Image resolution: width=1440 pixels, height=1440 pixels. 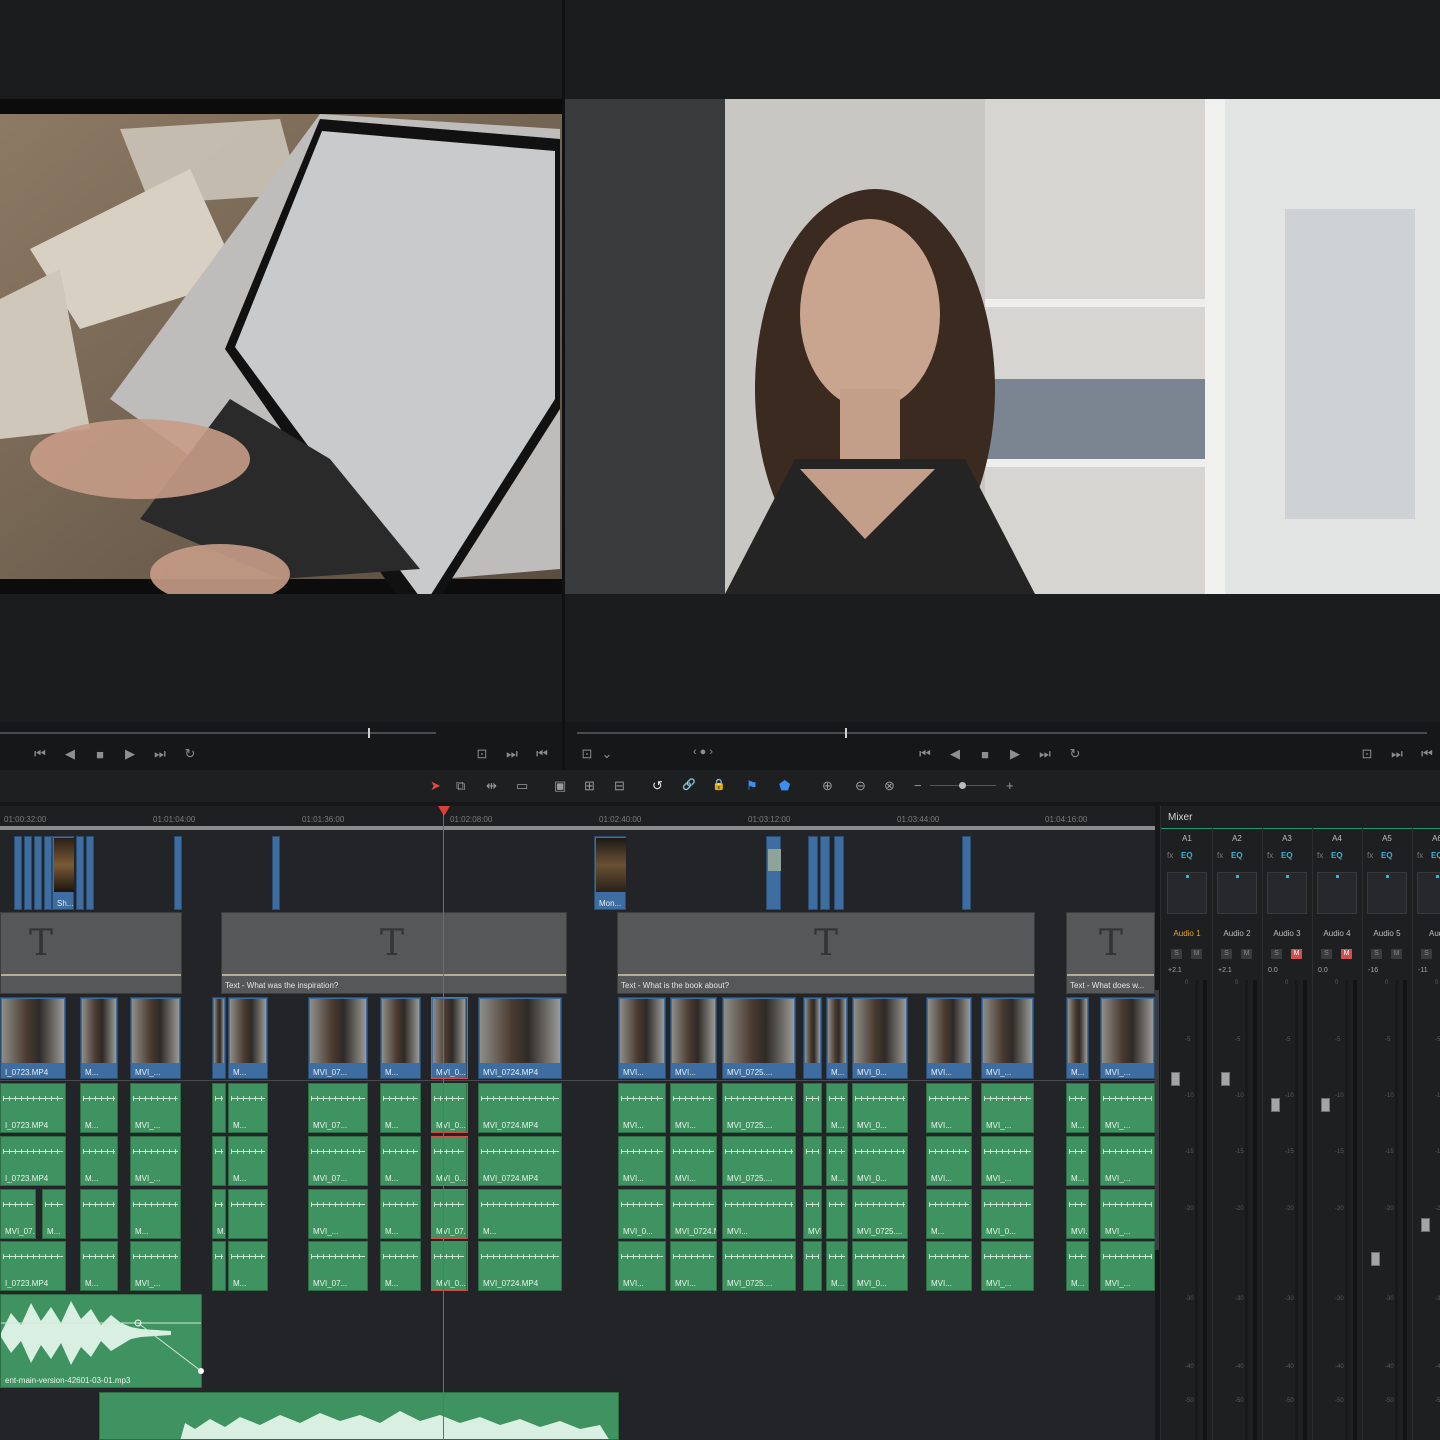 What do you see at coordinates (1075, 754) in the screenshot?
I see `loop-icon: ↻` at bounding box center [1075, 754].